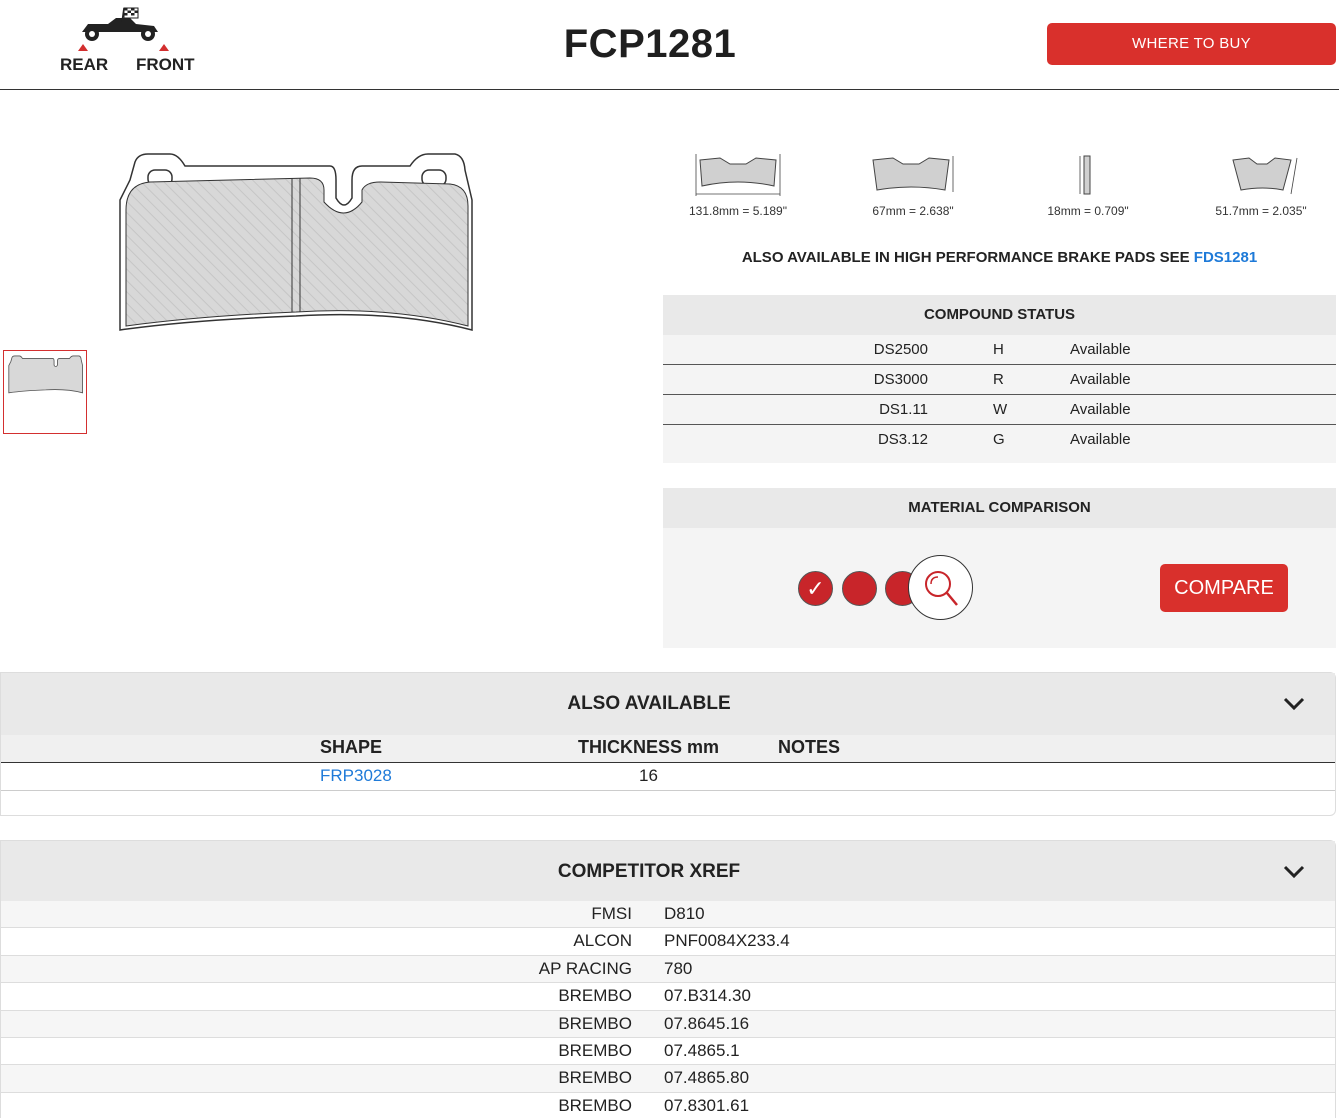 The height and width of the screenshot is (1118, 1339). I want to click on xref-row: BREMBO 07.8645.16, so click(668, 1024).